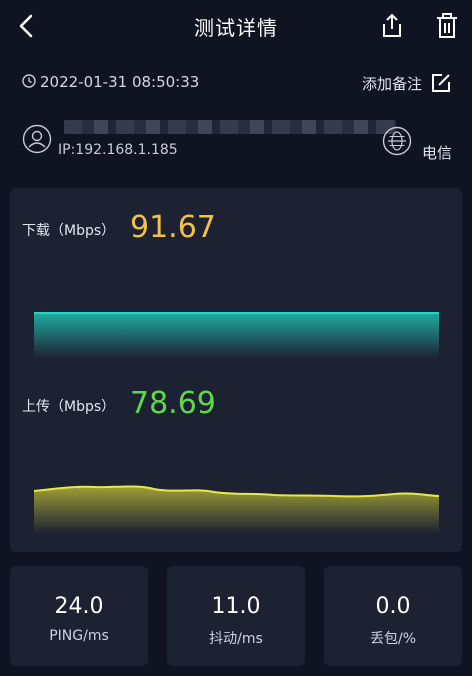  Describe the element at coordinates (79, 636) in the screenshot. I see `ping-label: PING/ms` at that location.